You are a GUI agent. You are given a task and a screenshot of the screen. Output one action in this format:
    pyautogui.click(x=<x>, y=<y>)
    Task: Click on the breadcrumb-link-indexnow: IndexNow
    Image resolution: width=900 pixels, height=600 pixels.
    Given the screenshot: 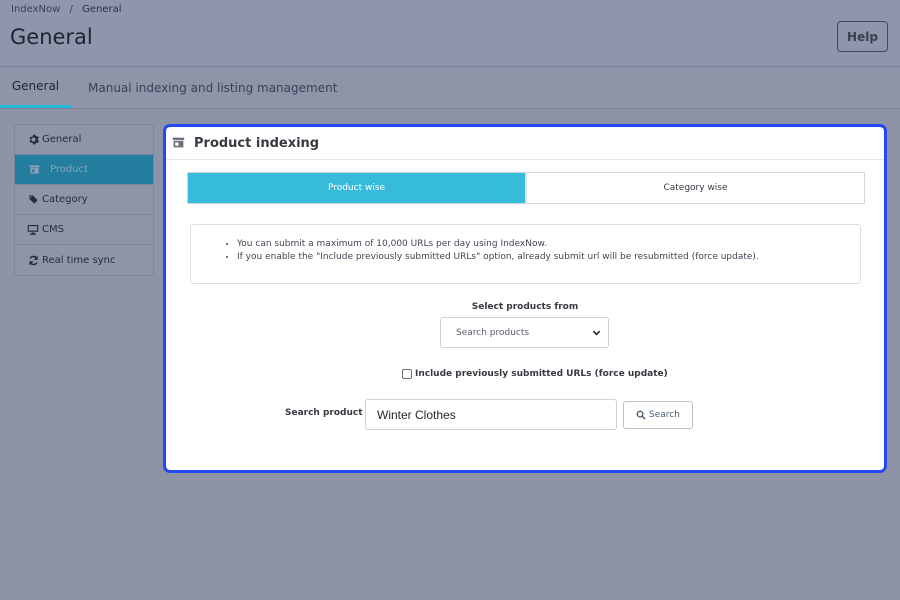 What is the action you would take?
    pyautogui.click(x=35, y=9)
    